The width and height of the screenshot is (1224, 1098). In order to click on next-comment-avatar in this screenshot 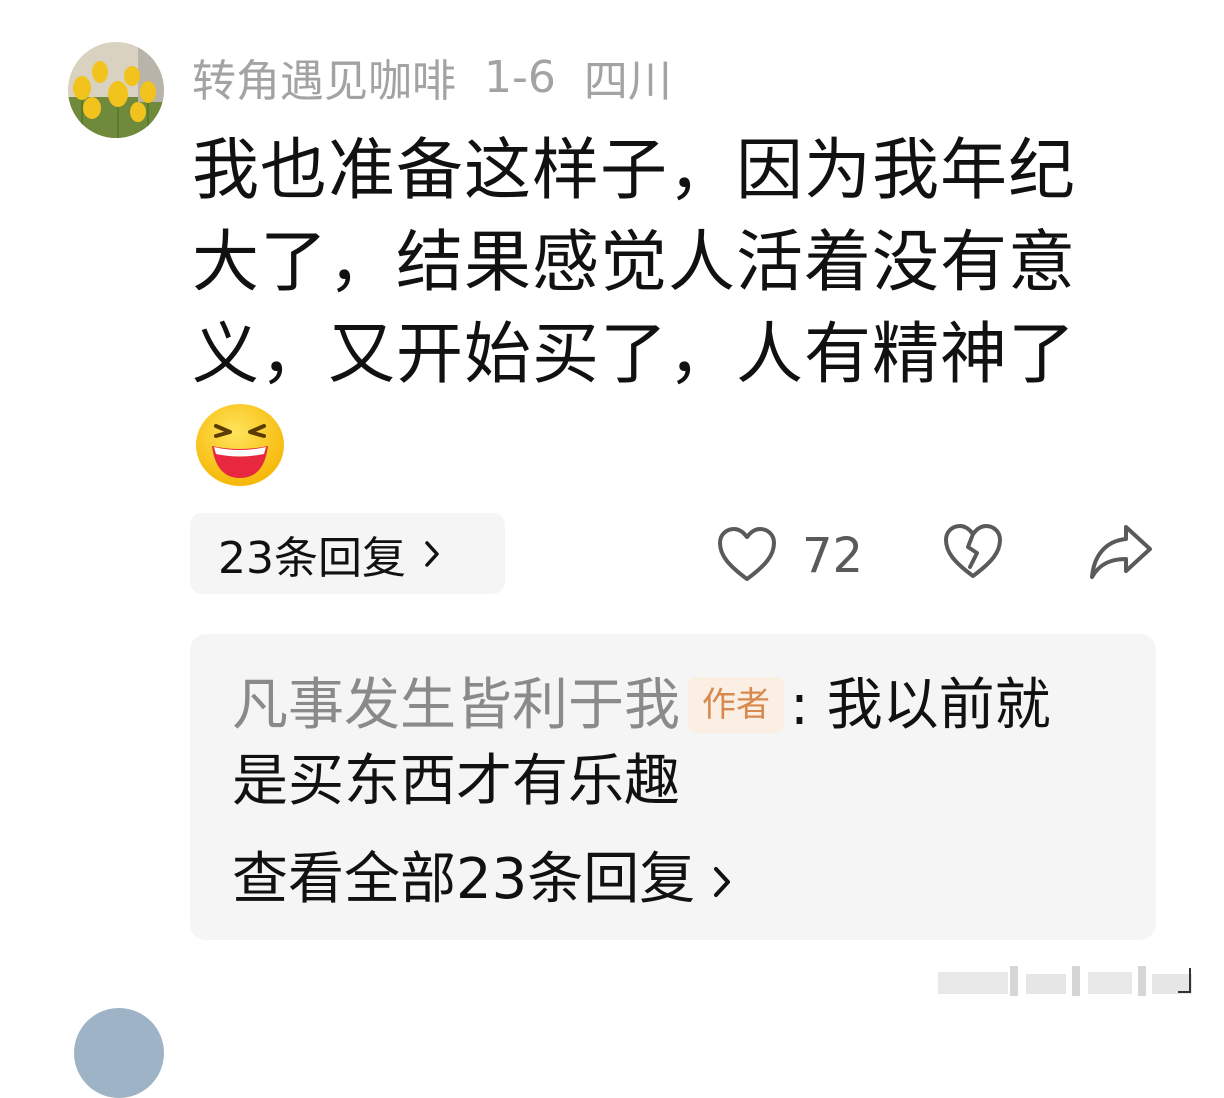, I will do `click(119, 1053)`.